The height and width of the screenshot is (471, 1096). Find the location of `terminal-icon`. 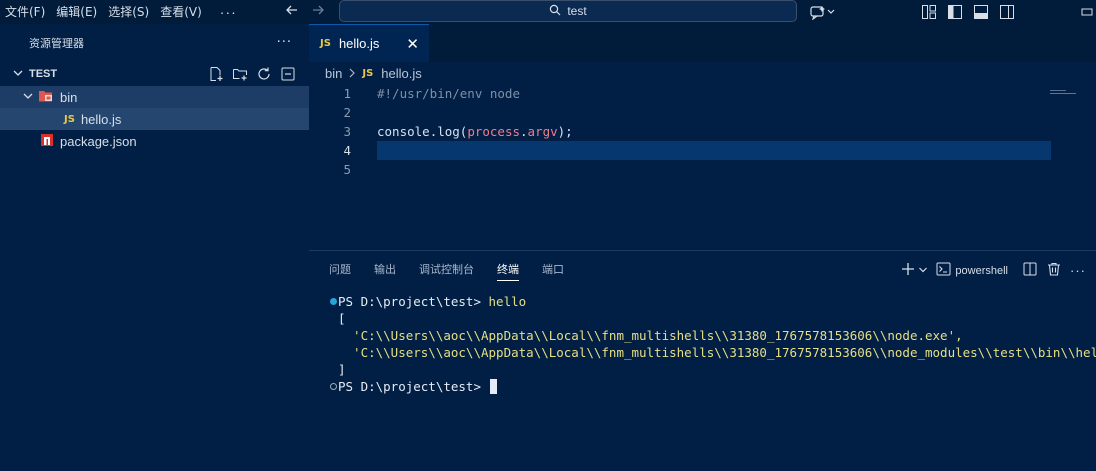

terminal-icon is located at coordinates (943, 270).